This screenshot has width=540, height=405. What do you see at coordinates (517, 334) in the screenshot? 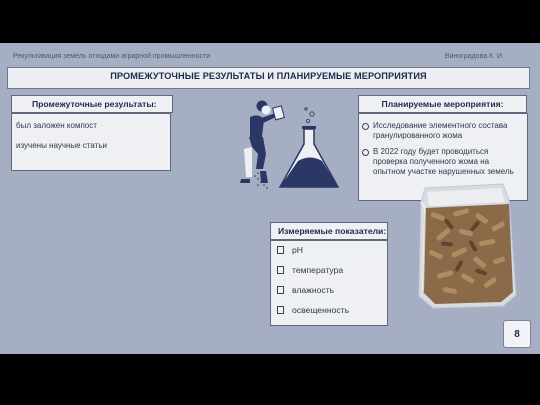
I see `page-number: 8` at bounding box center [517, 334].